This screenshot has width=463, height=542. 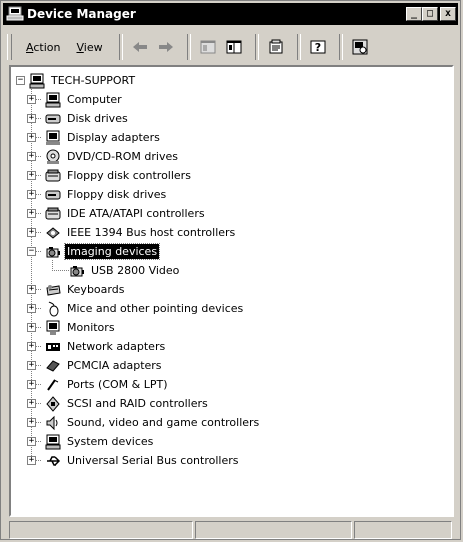 I want to click on tree-item: SCSI and RAID controllers, so click(x=127, y=403).